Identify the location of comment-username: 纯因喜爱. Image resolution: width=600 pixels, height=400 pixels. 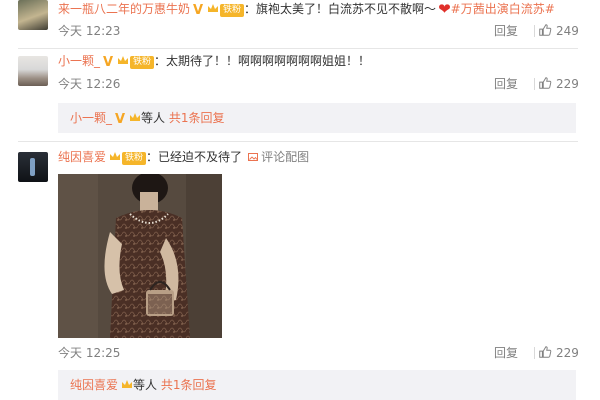
(82, 157).